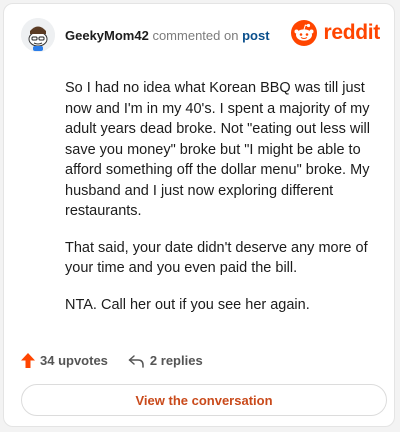  I want to click on reddit-logo: reddit, so click(335, 33).